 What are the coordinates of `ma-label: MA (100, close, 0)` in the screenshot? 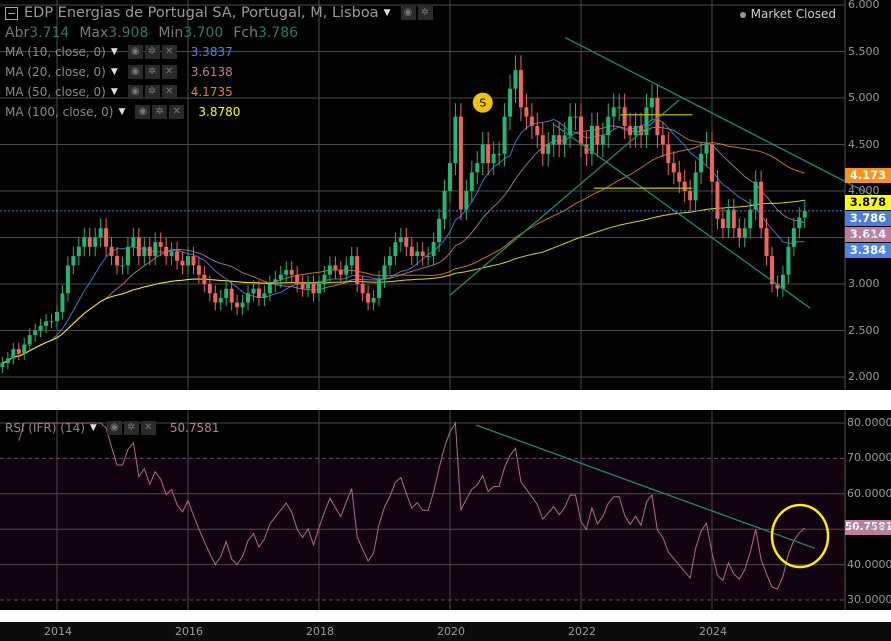 It's located at (59, 112).